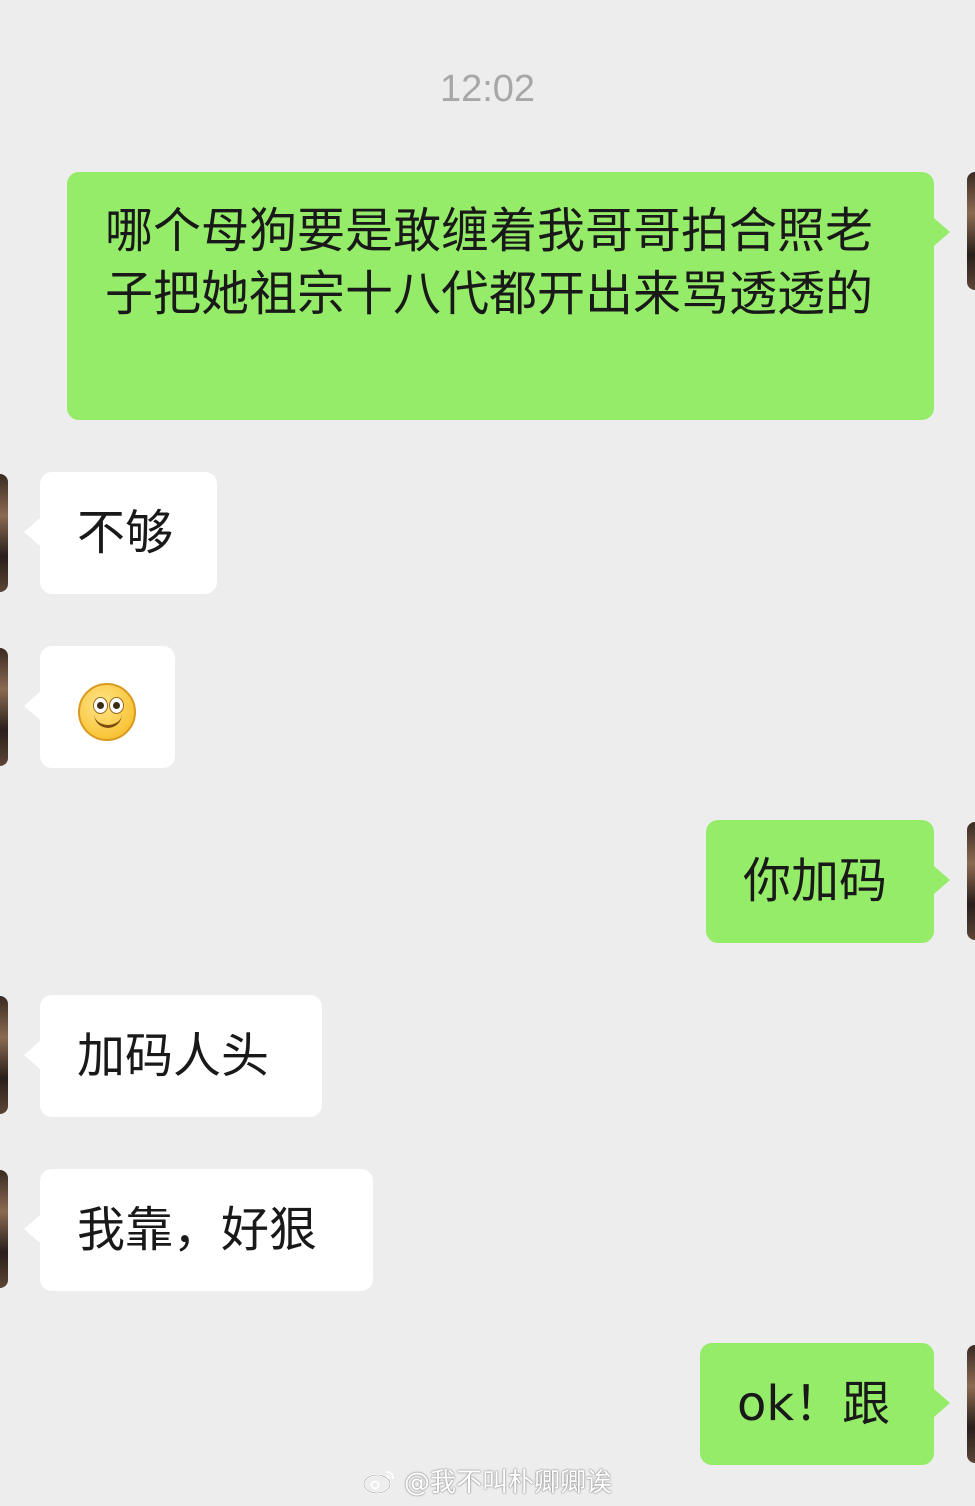 Image resolution: width=975 pixels, height=1506 pixels. I want to click on watermark-text: @我不叫朴卿卿诶, so click(508, 1483).